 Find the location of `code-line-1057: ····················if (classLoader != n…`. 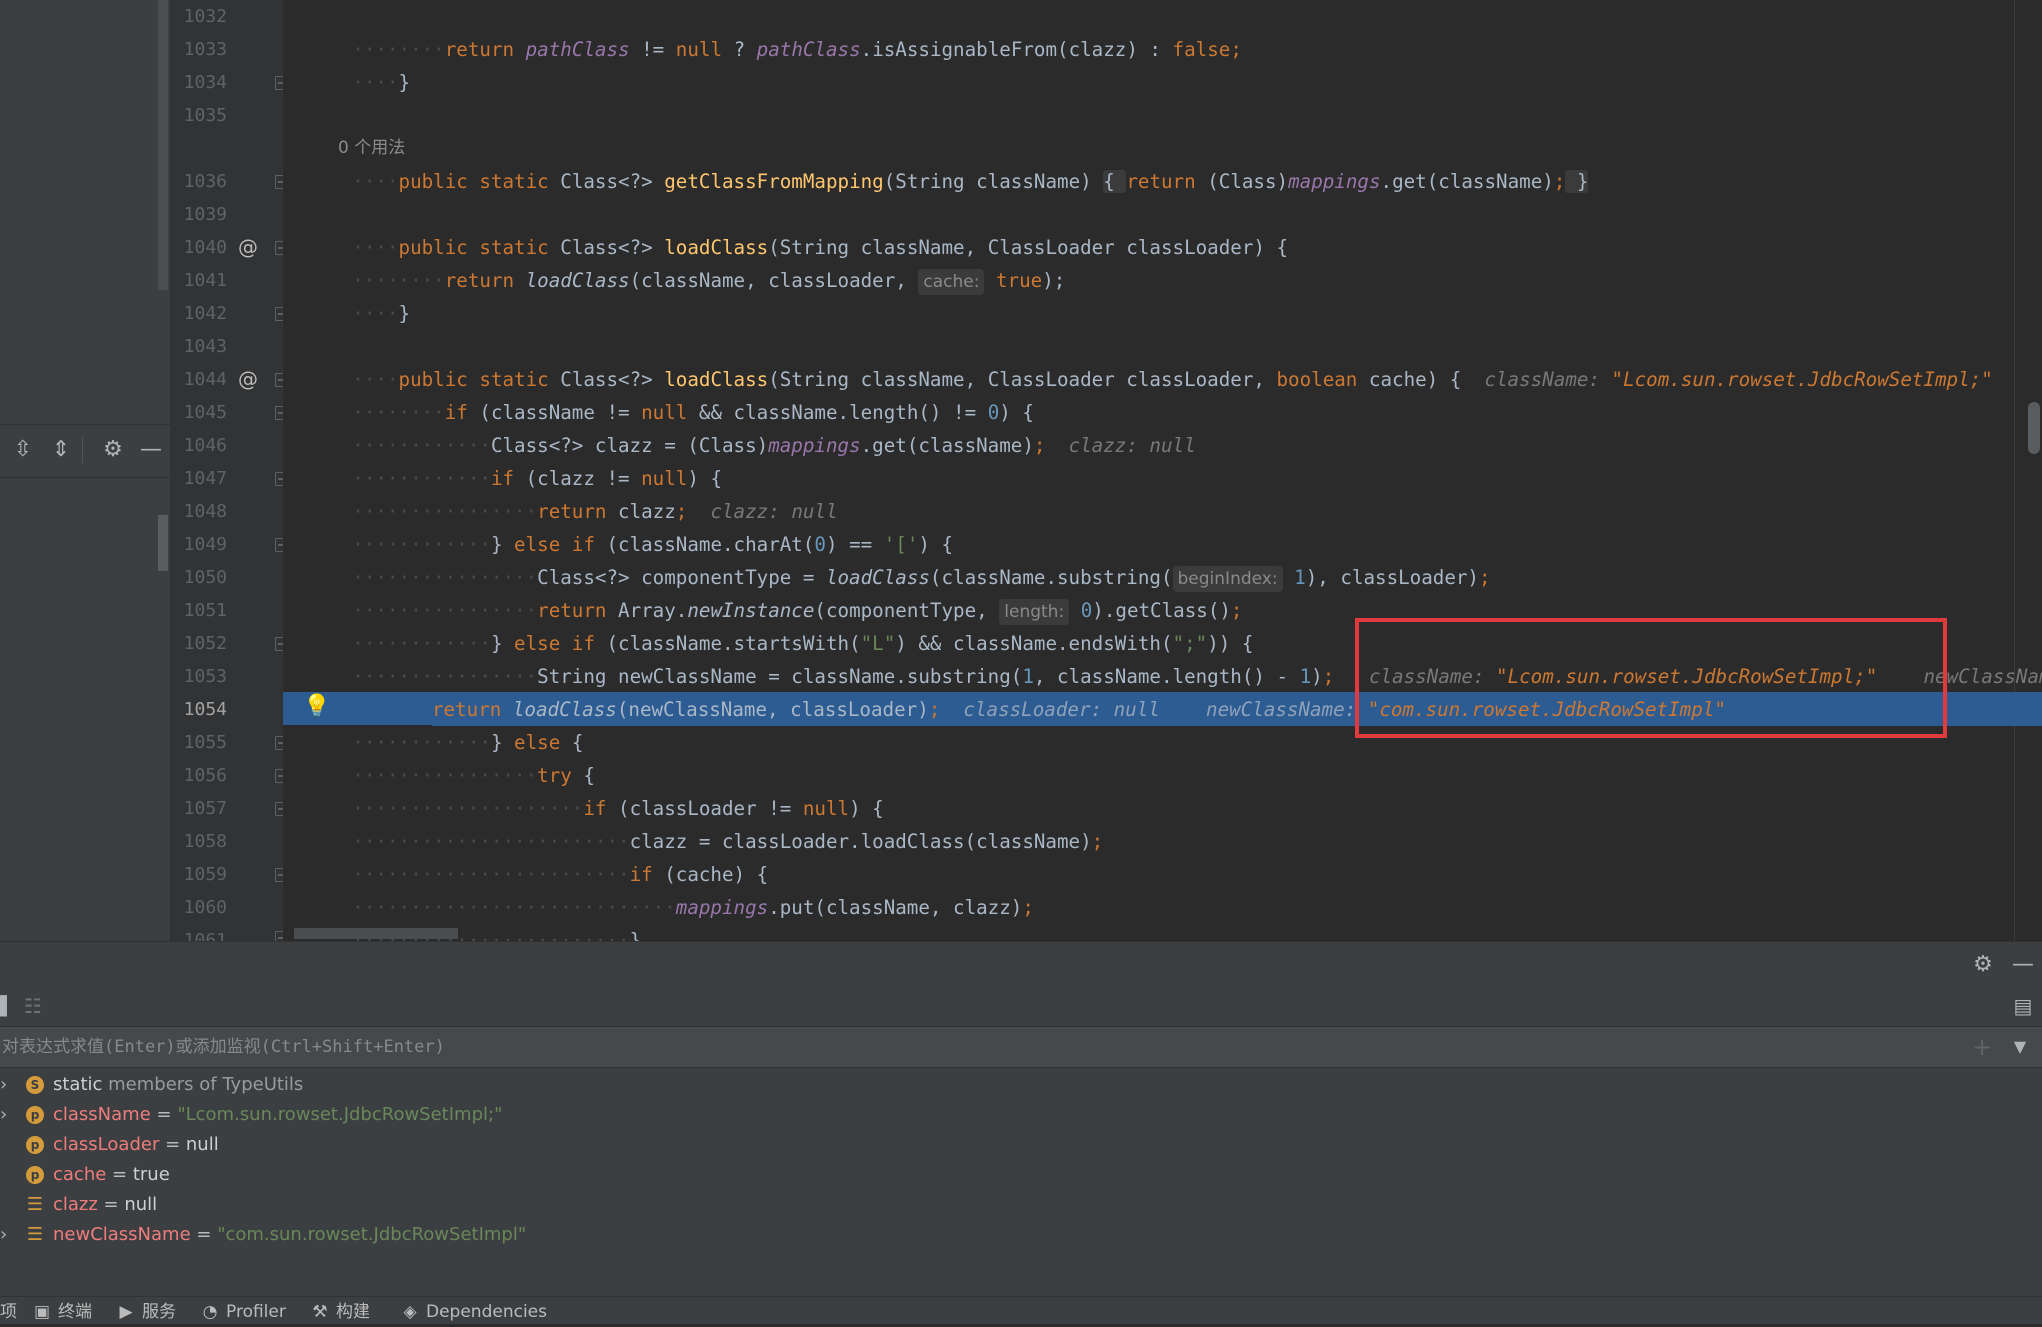

code-line-1057: ····················if (classLoader != n… is located at coordinates (1162, 808).